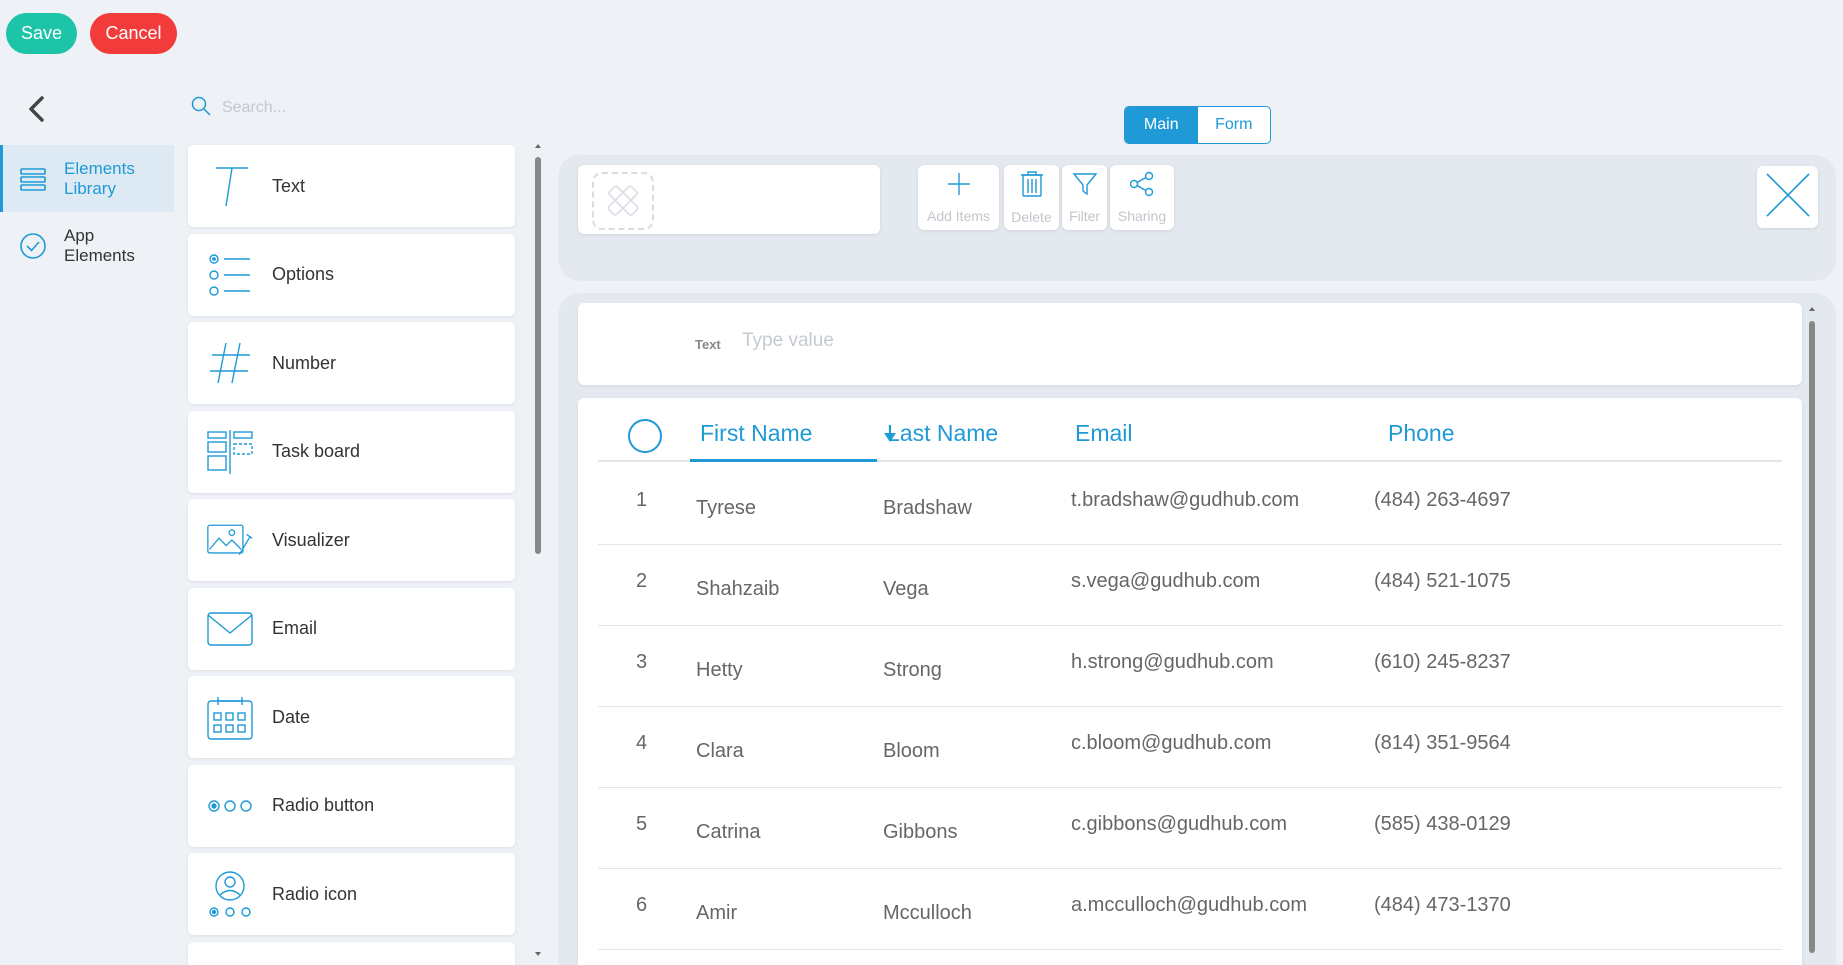  Describe the element at coordinates (1166, 581) in the screenshot. I see `cell-email: s.vega@gudhub.com` at that location.